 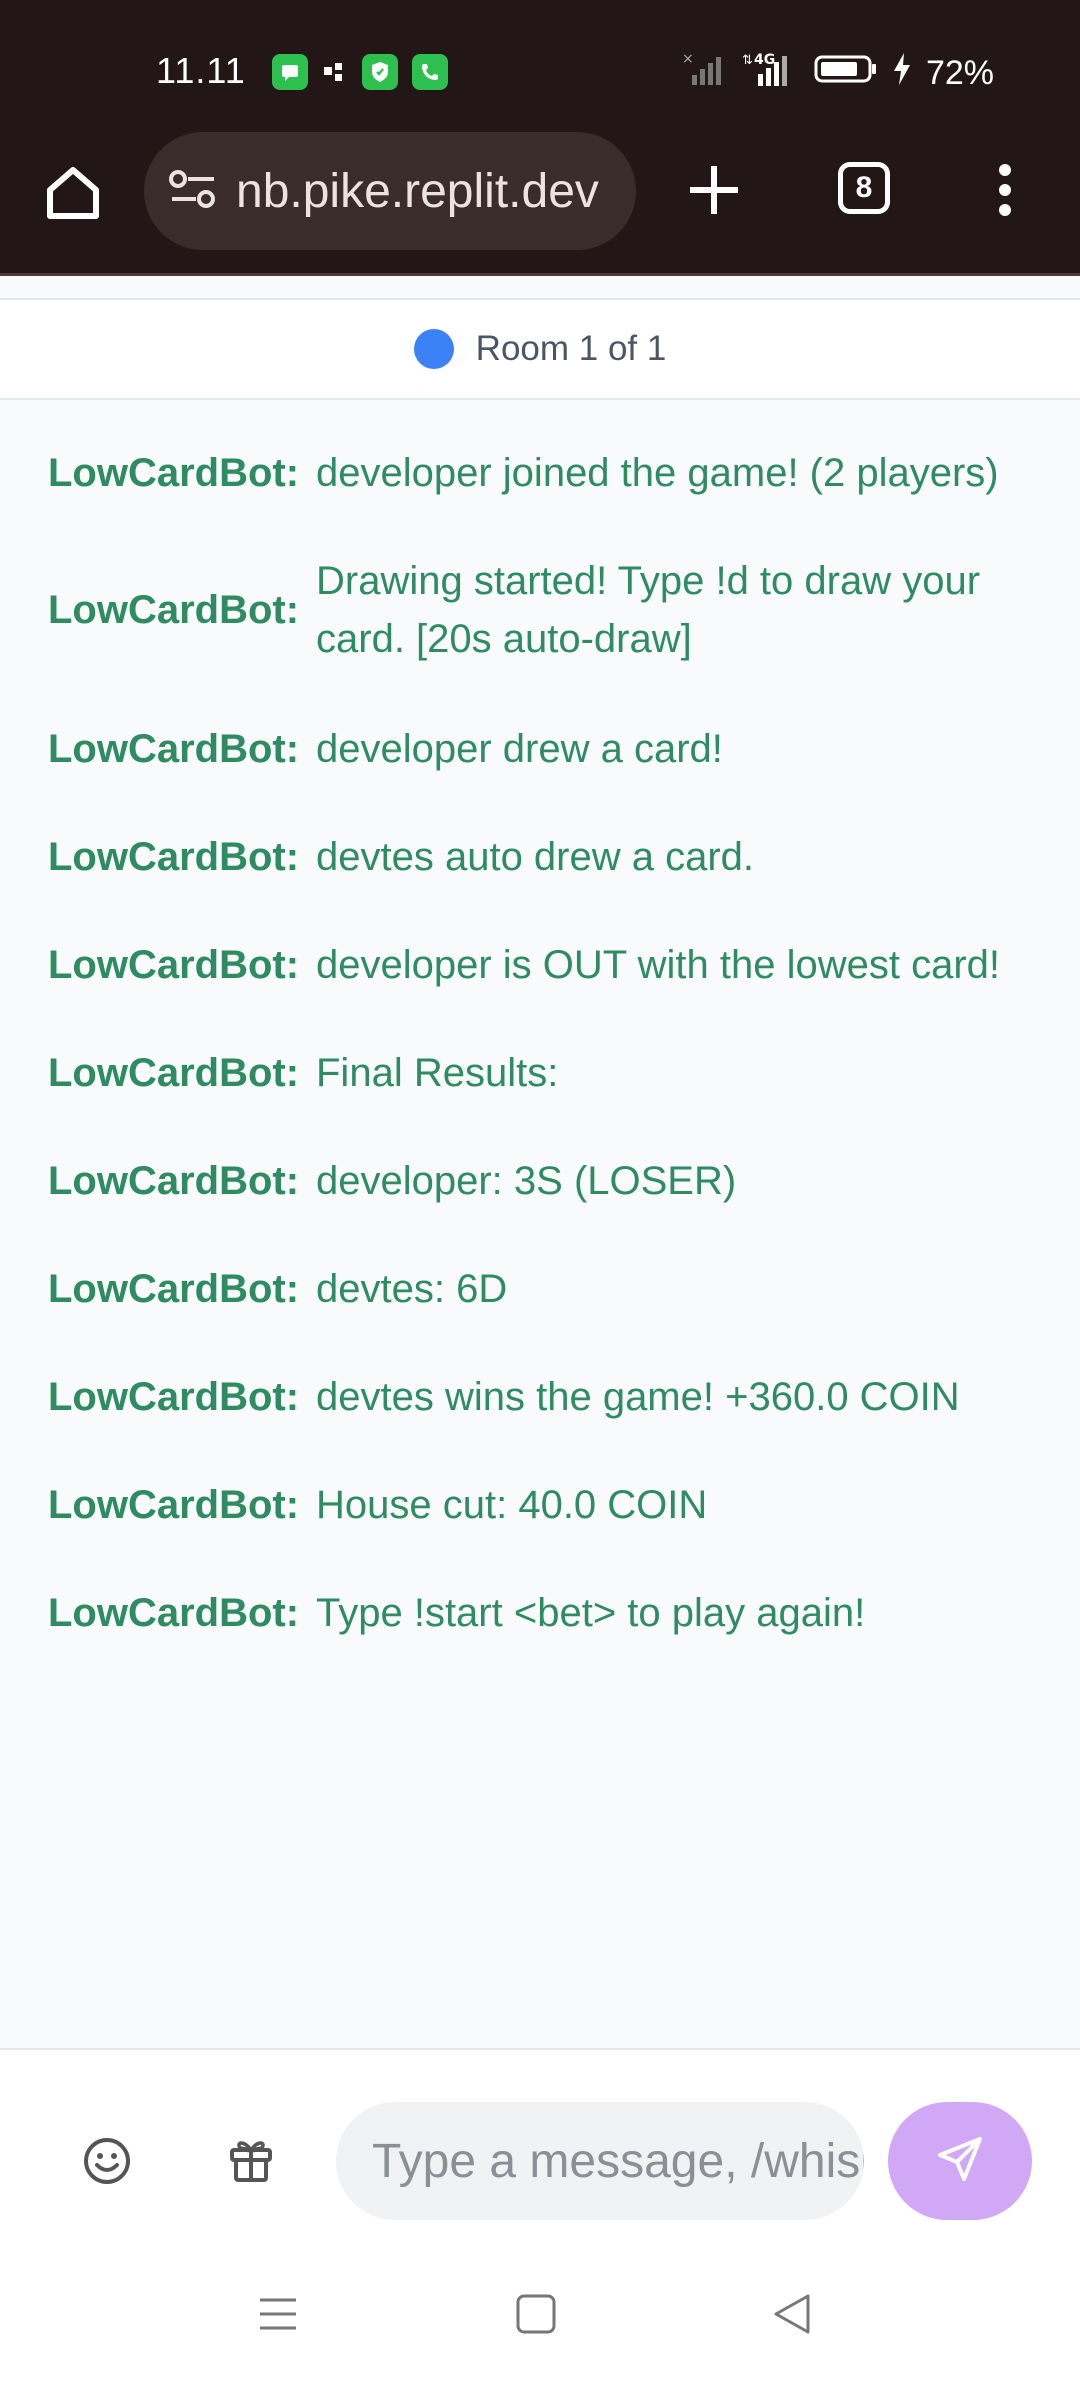 I want to click on room-indicator: Room 1 of 1, so click(x=540, y=349).